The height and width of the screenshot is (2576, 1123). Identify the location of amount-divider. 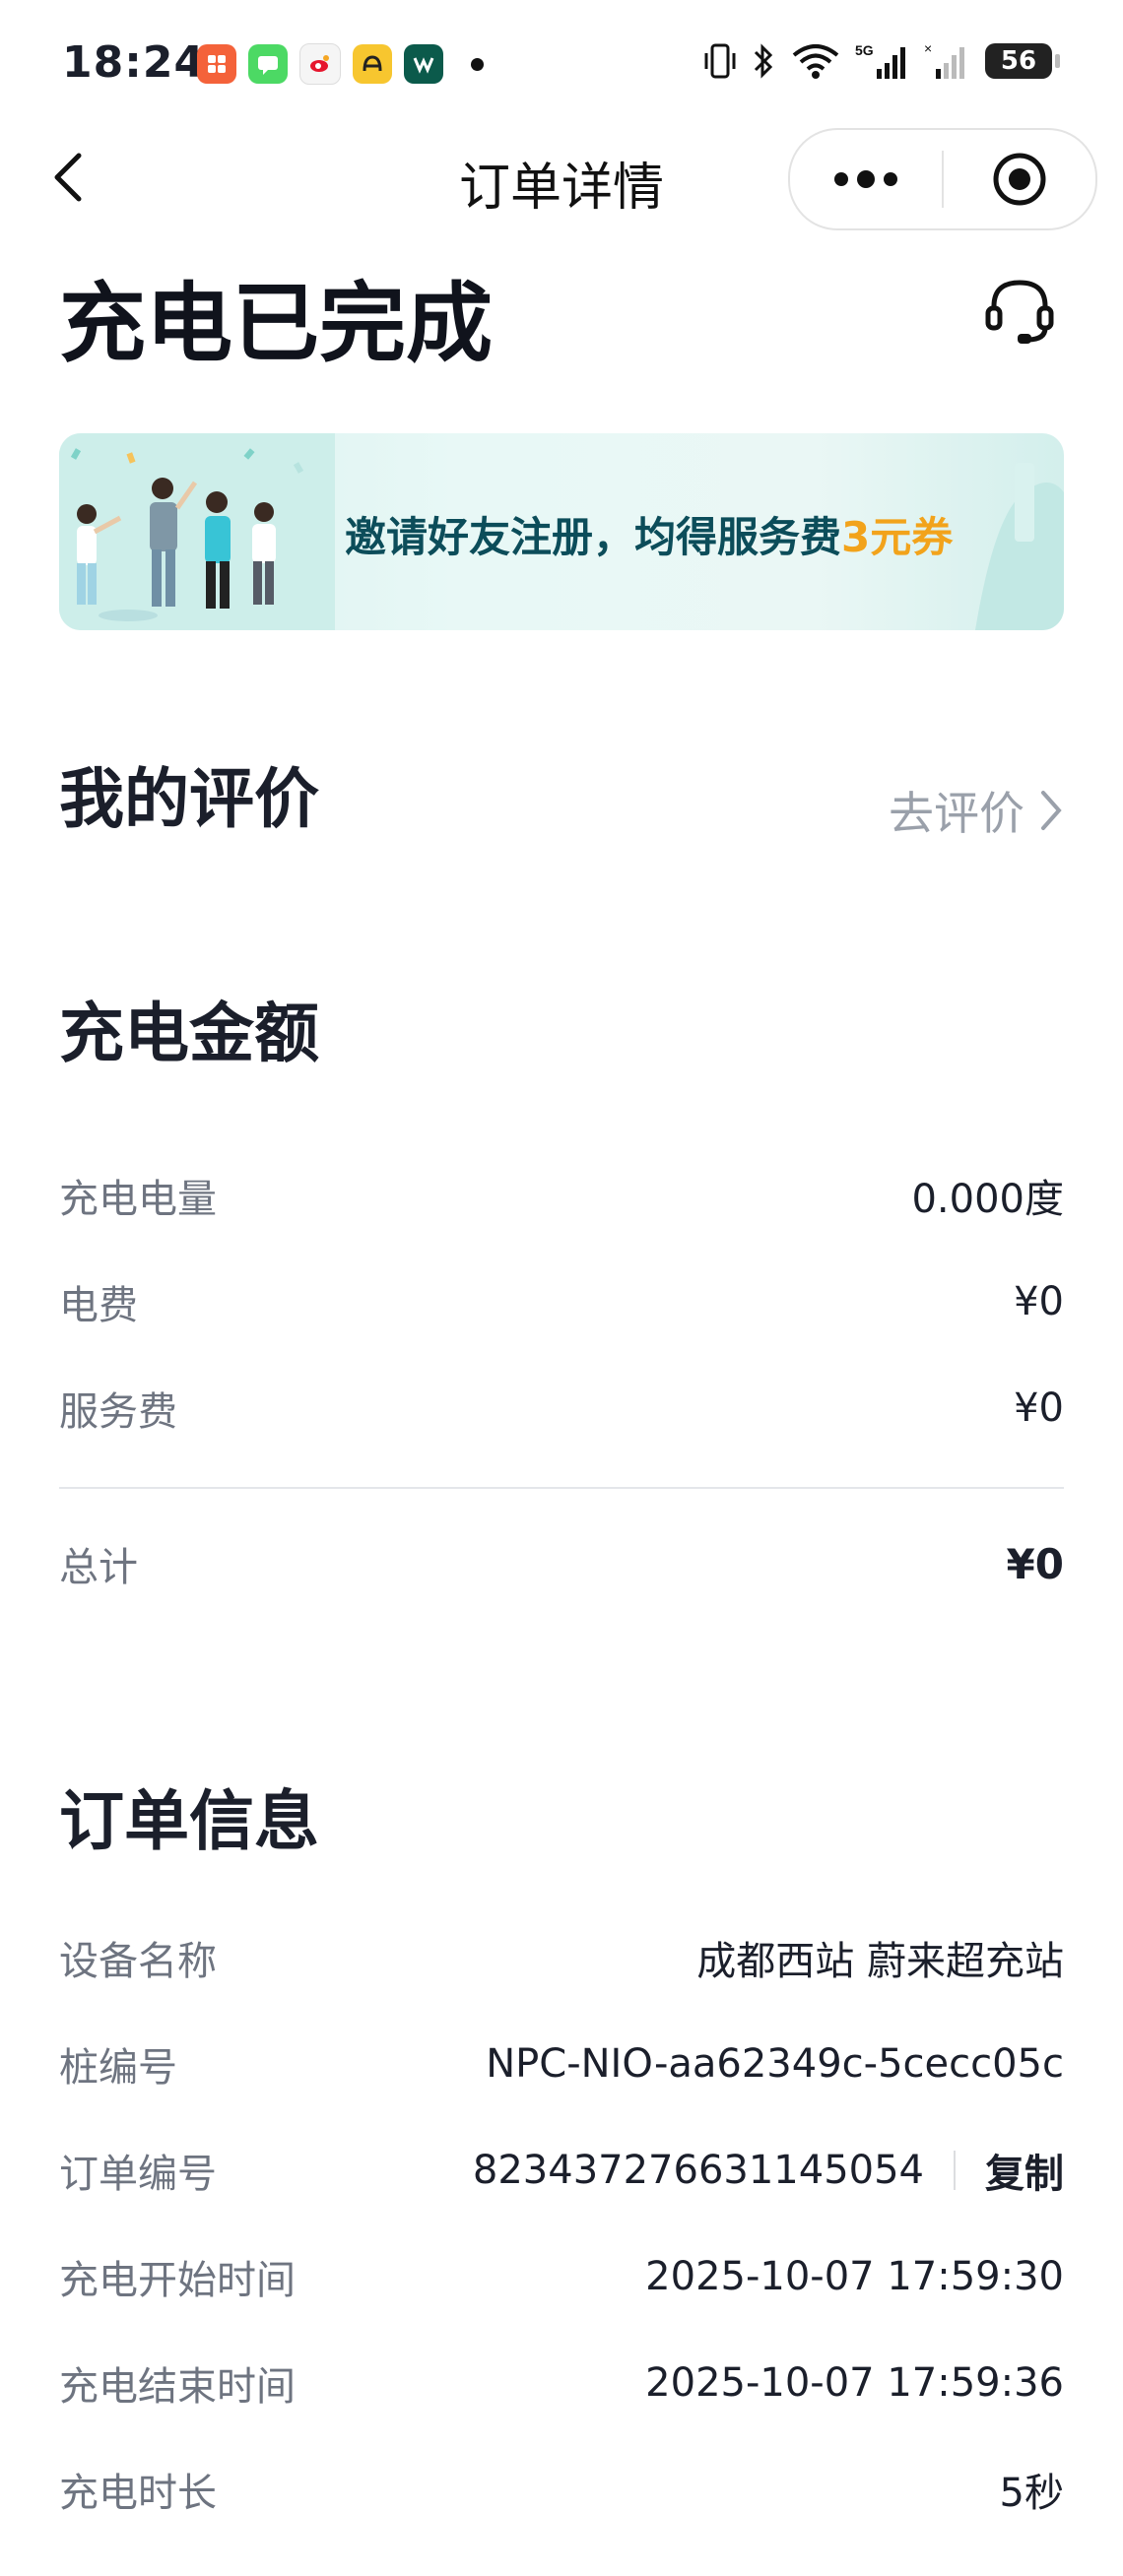
(561, 1488).